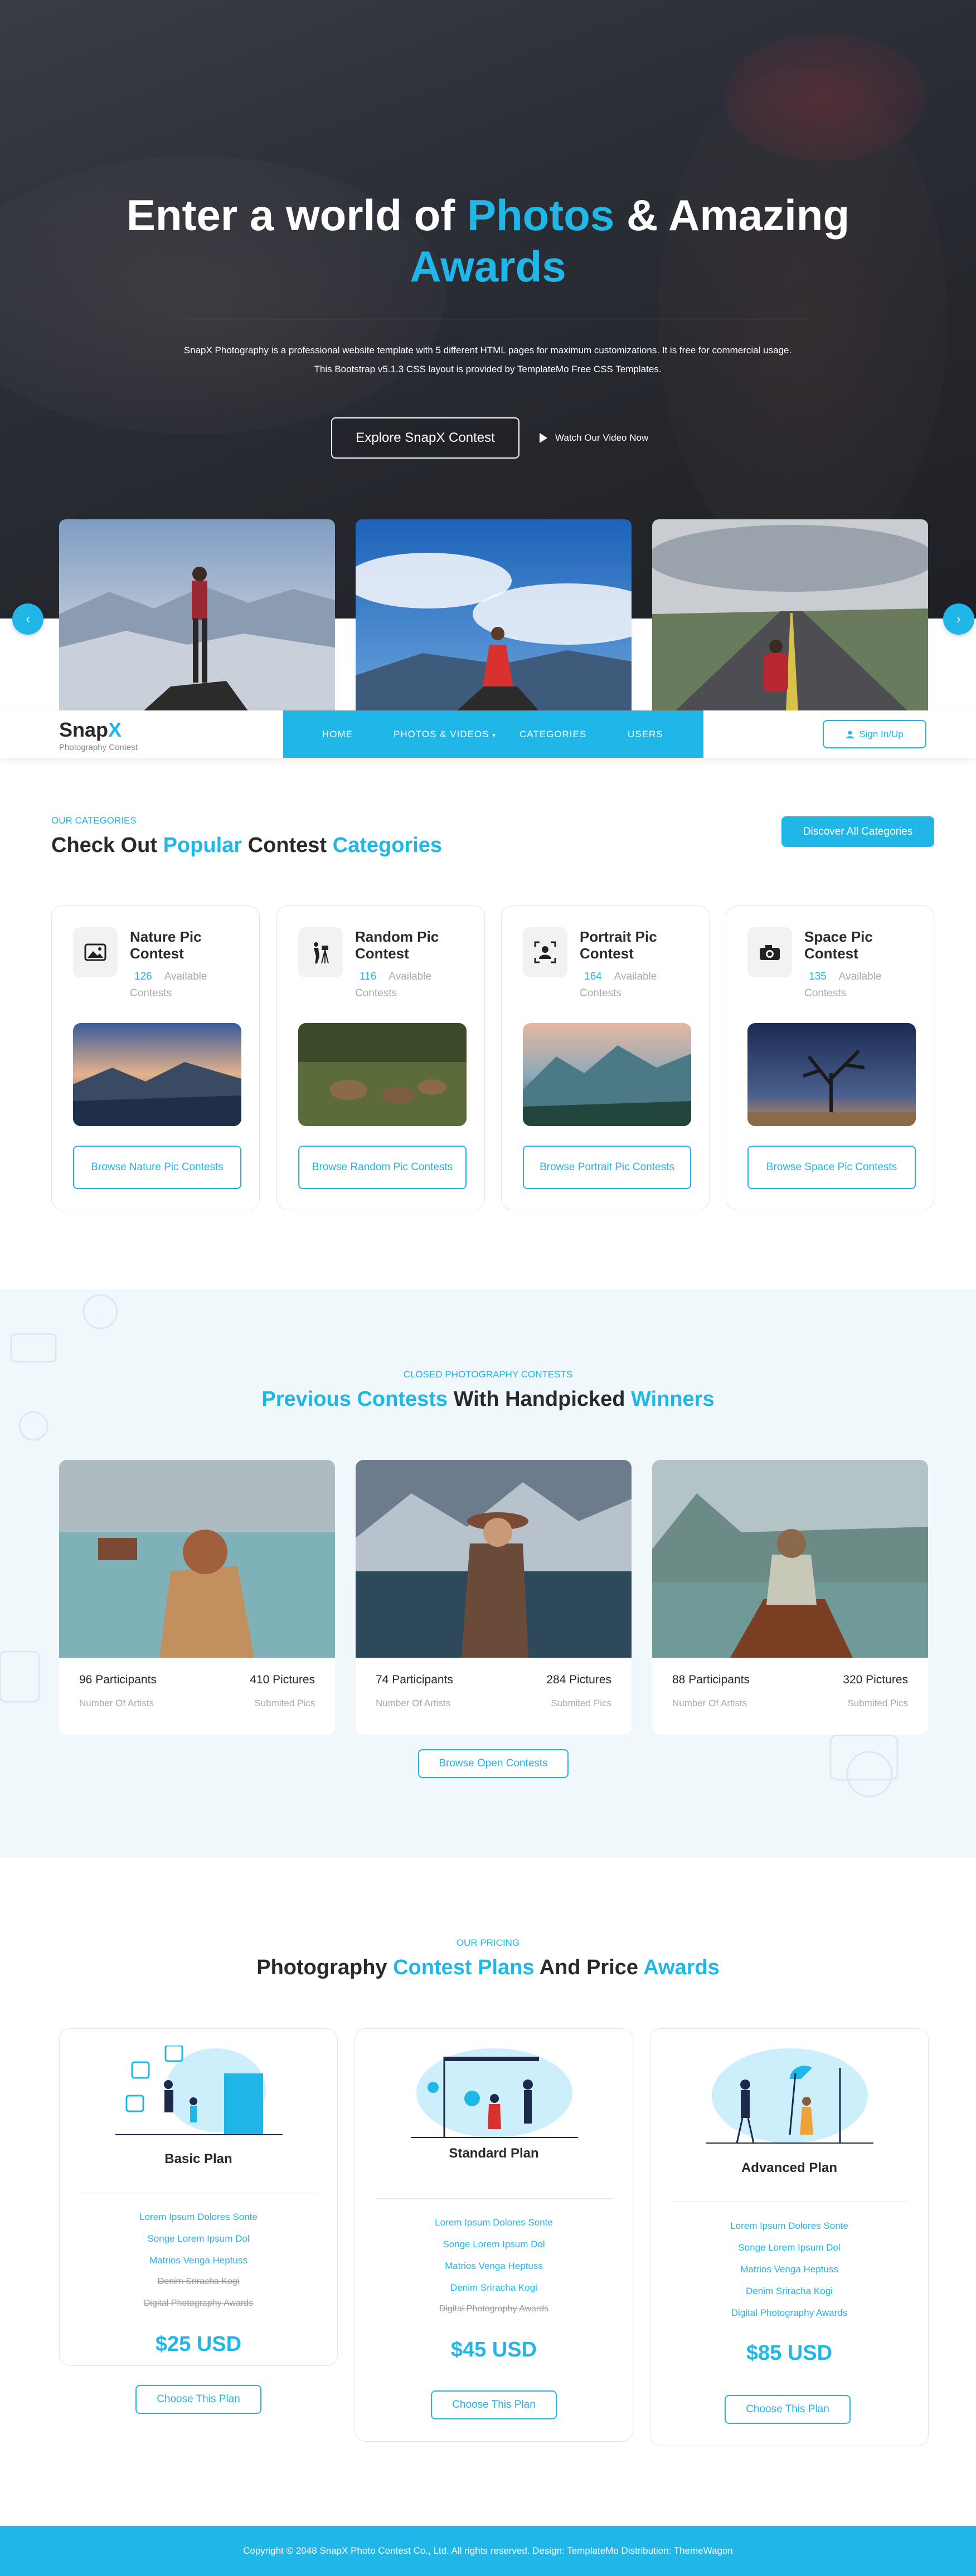 The image size is (976, 2576). I want to click on chevron-right-icon: ›, so click(958, 619).